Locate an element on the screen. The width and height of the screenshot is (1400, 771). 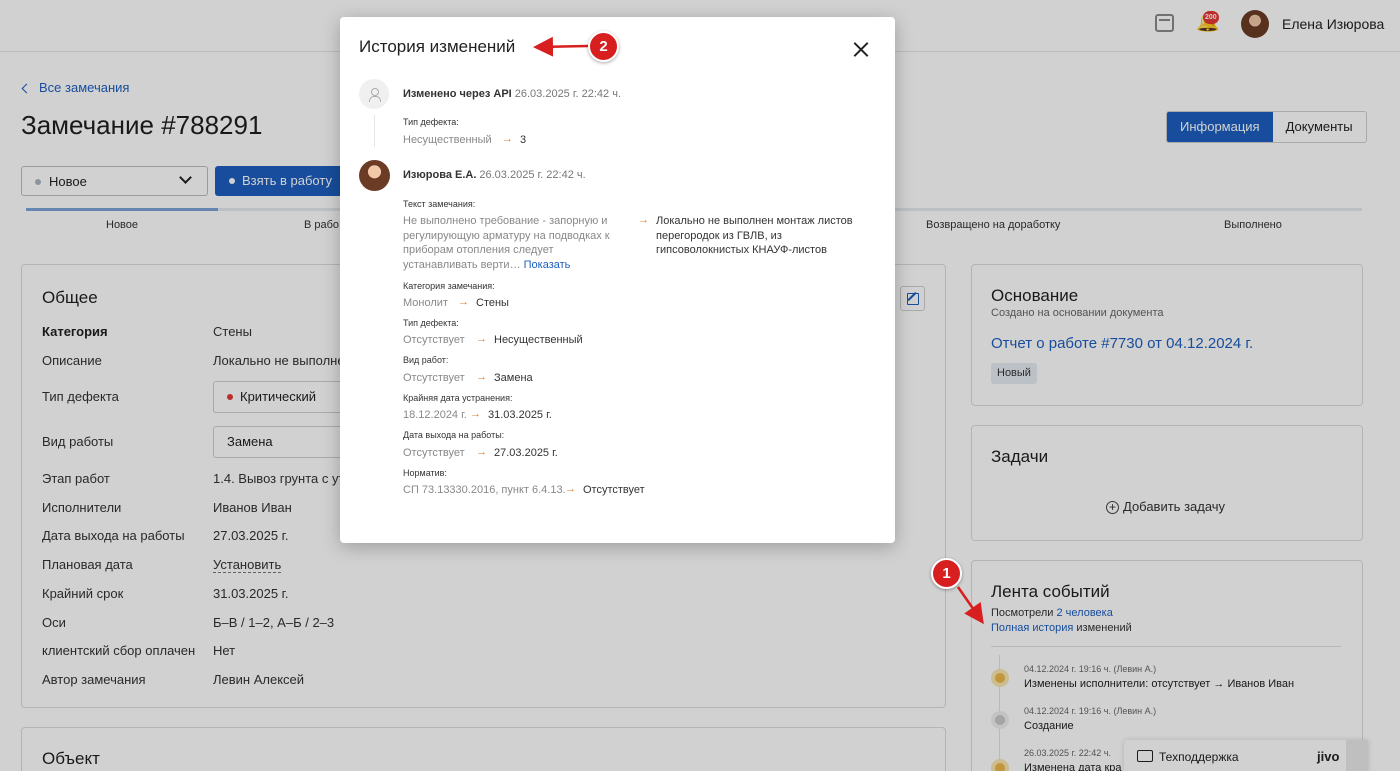
annotation-marker-2: 2 is located at coordinates (603, 46).